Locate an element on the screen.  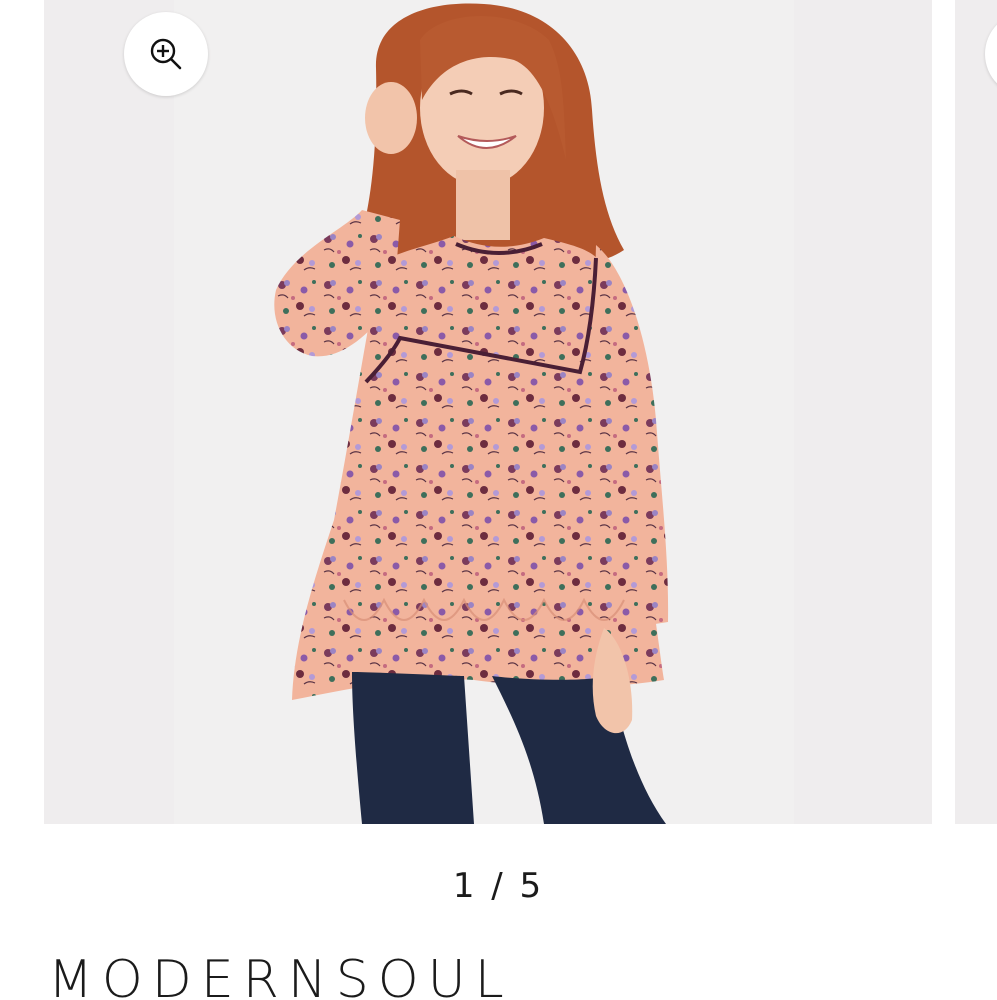
zoom-in-icon is located at coordinates (166, 54).